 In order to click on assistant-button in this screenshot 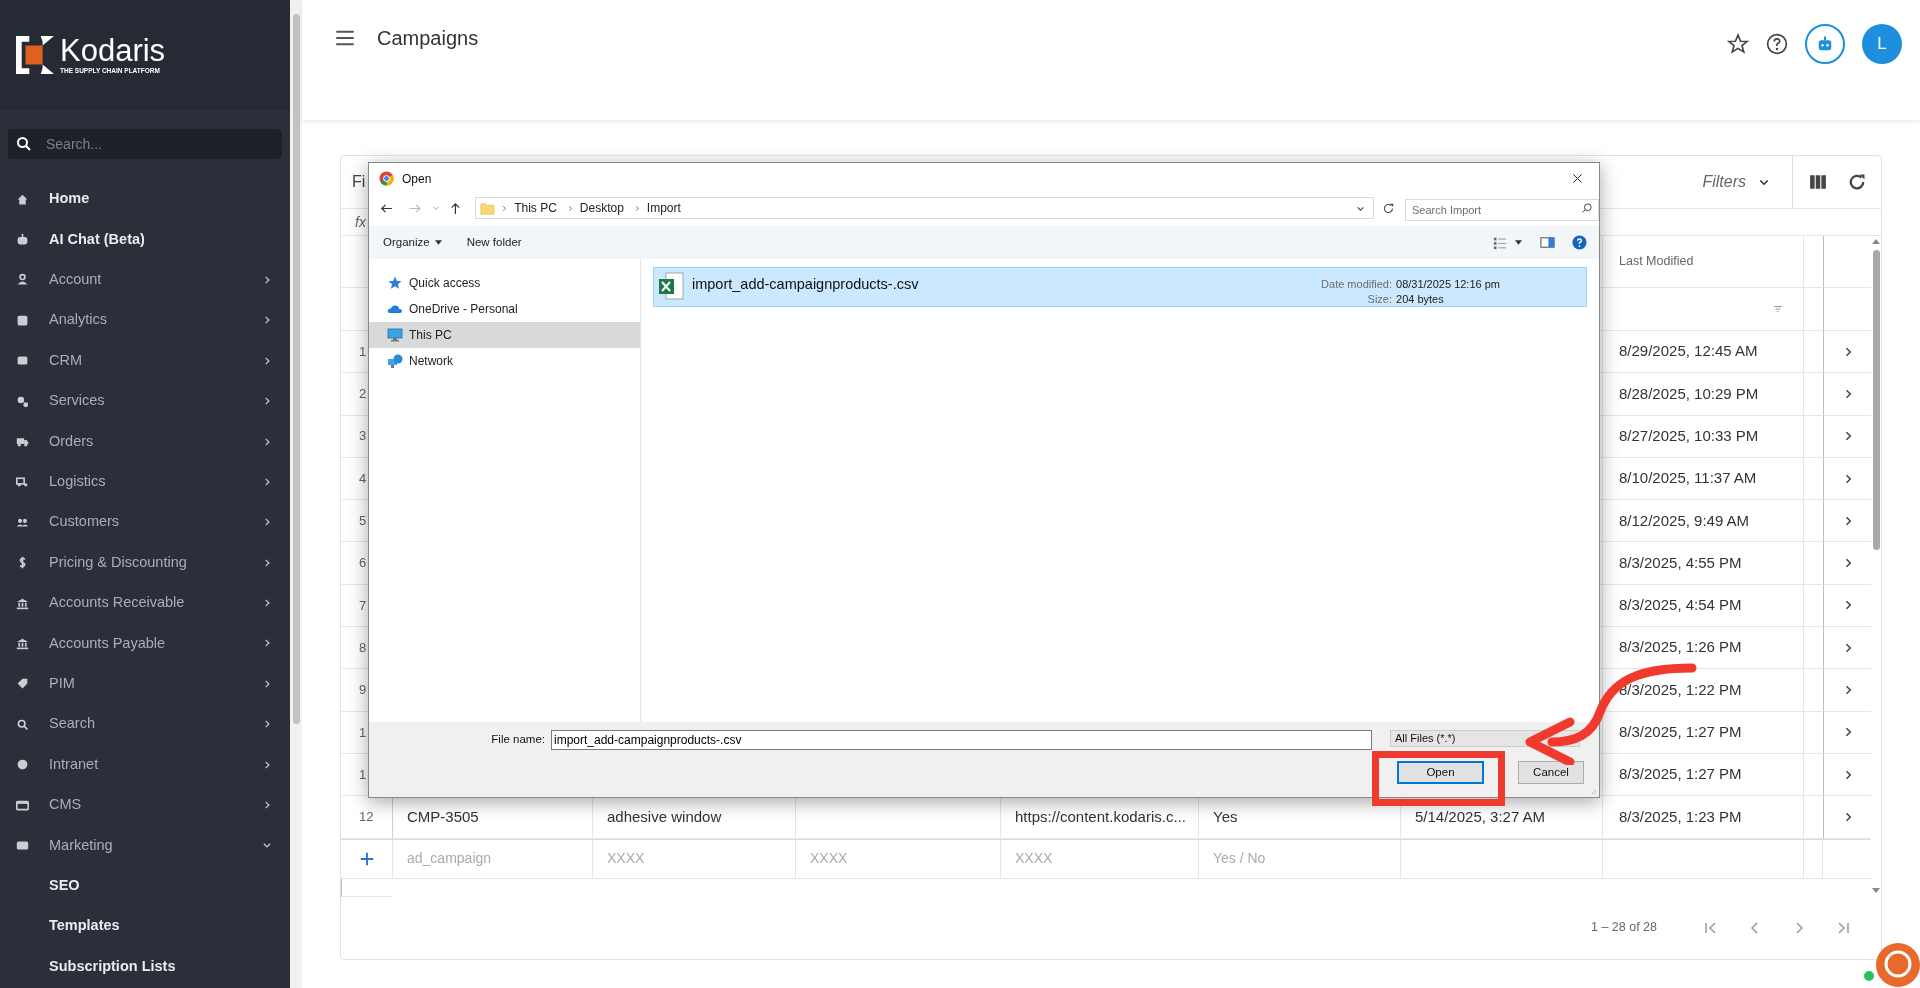, I will do `click(1825, 44)`.